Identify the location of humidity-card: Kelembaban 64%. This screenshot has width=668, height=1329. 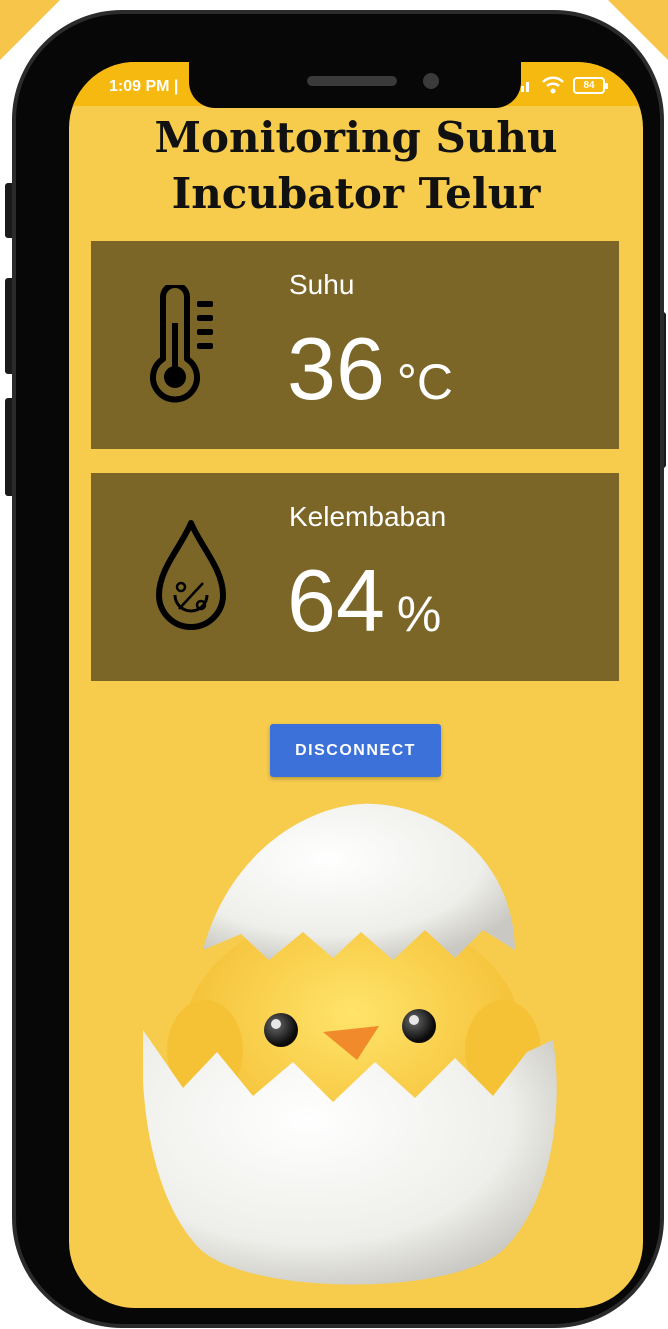
(355, 577).